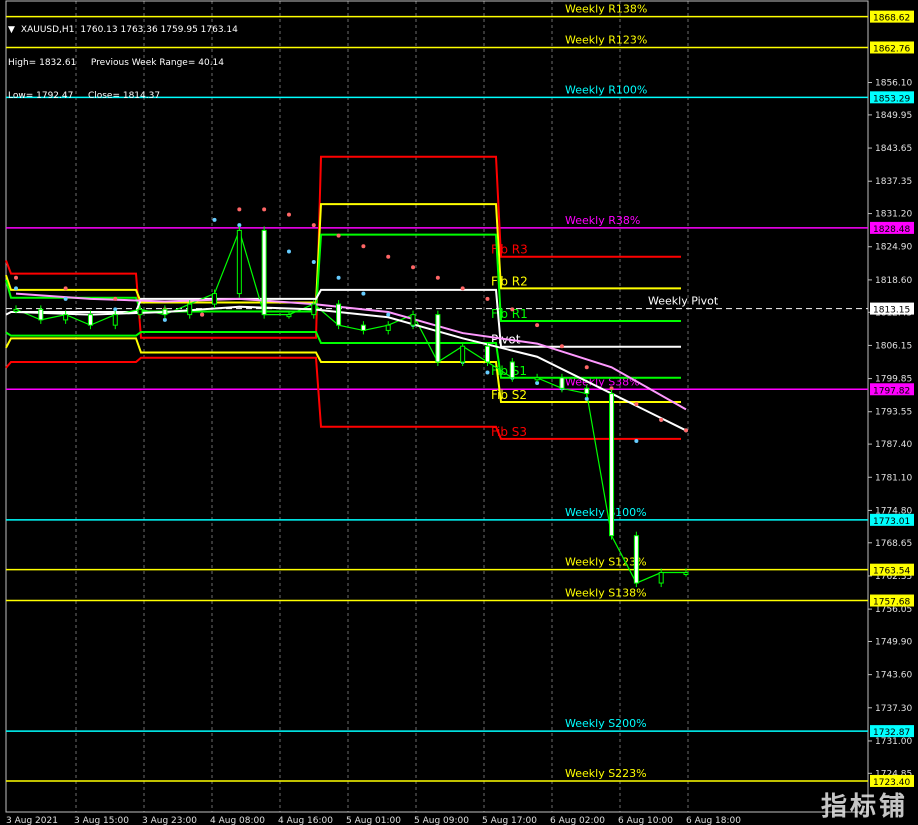  What do you see at coordinates (893, 281) in the screenshot?
I see `y-tick-label: 1818.60` at bounding box center [893, 281].